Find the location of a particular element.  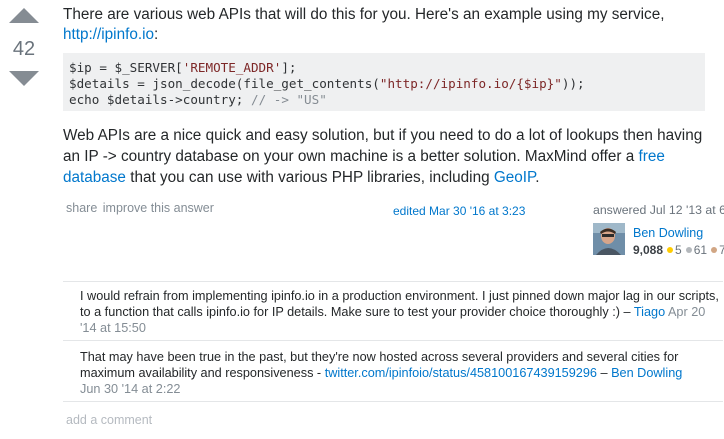

code-line-1-end: ]; is located at coordinates (289, 67).